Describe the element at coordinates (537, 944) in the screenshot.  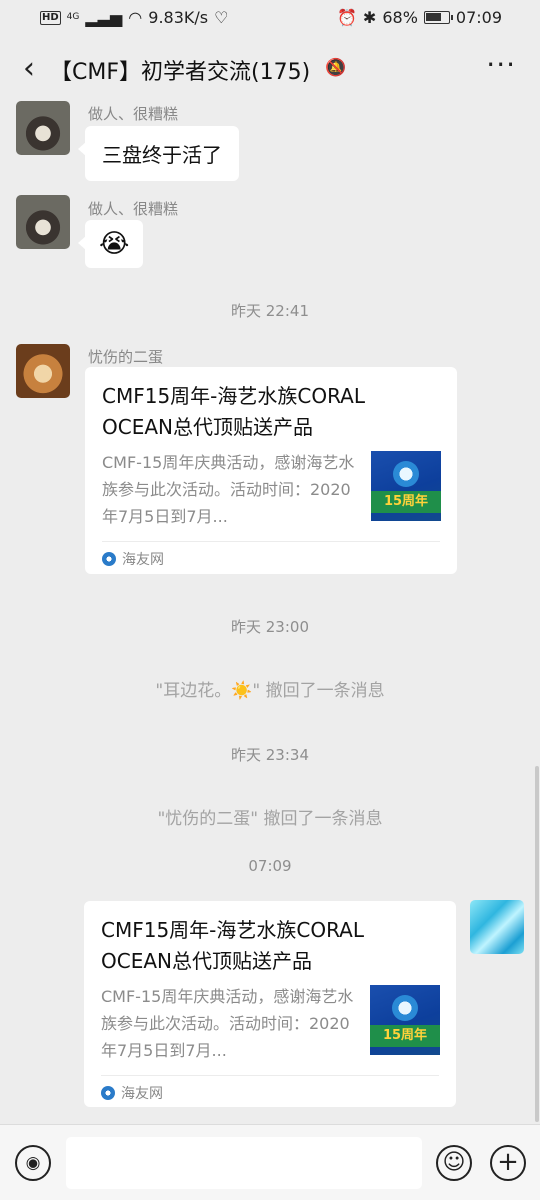
I see `scrollbar` at that location.